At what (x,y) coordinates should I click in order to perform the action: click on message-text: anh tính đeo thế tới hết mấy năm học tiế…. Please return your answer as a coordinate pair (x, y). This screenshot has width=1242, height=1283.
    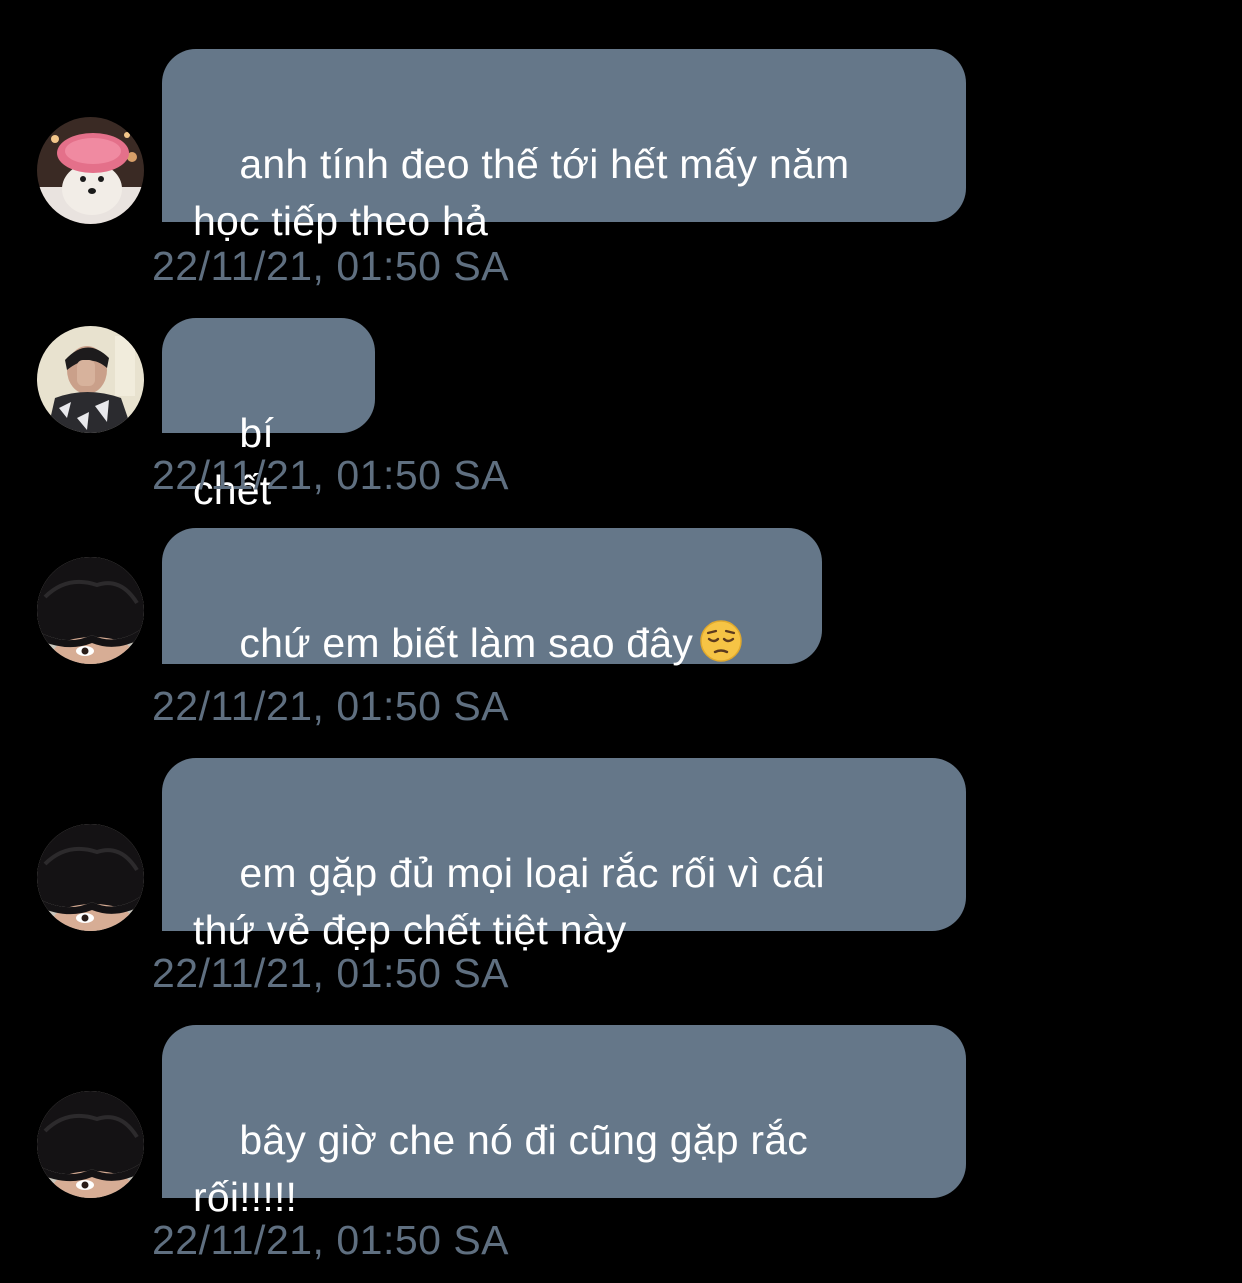
    Looking at the image, I should click on (521, 192).